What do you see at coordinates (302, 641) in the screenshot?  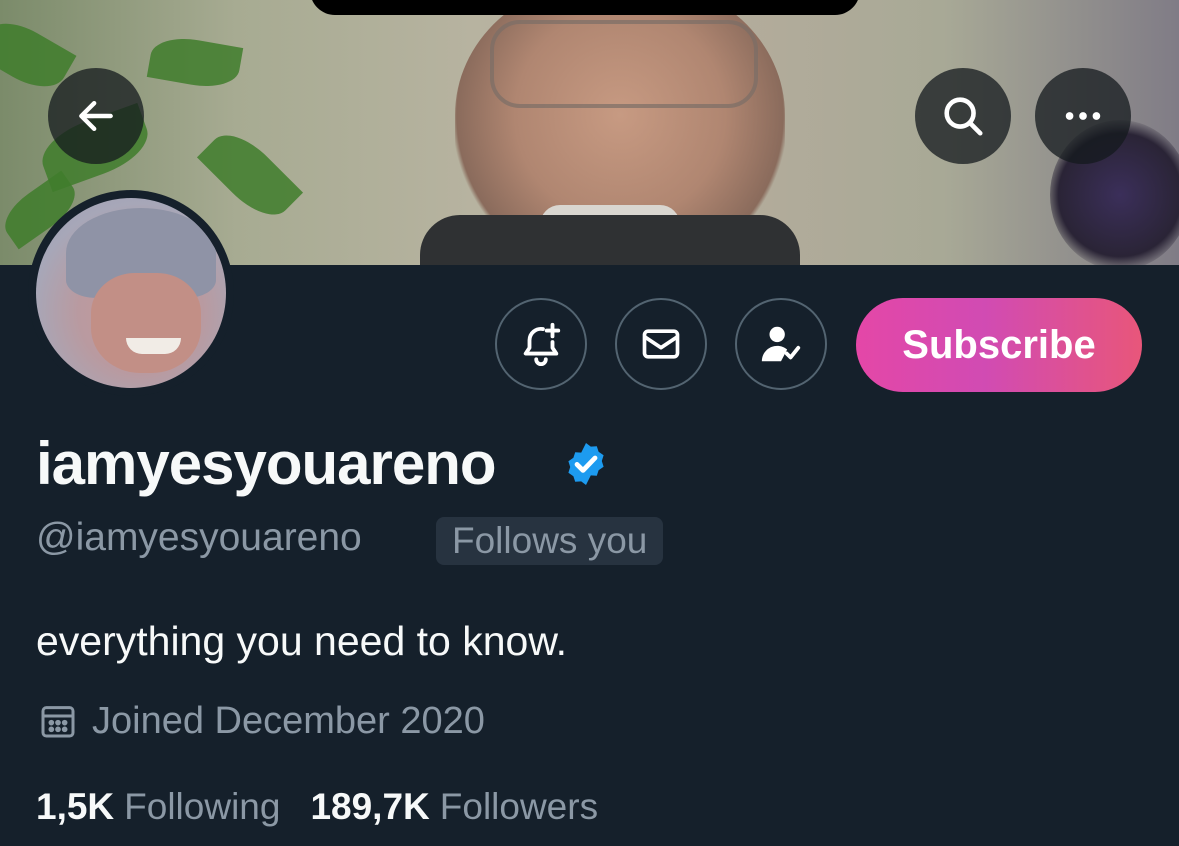 I see `bio: everything you need to know.` at bounding box center [302, 641].